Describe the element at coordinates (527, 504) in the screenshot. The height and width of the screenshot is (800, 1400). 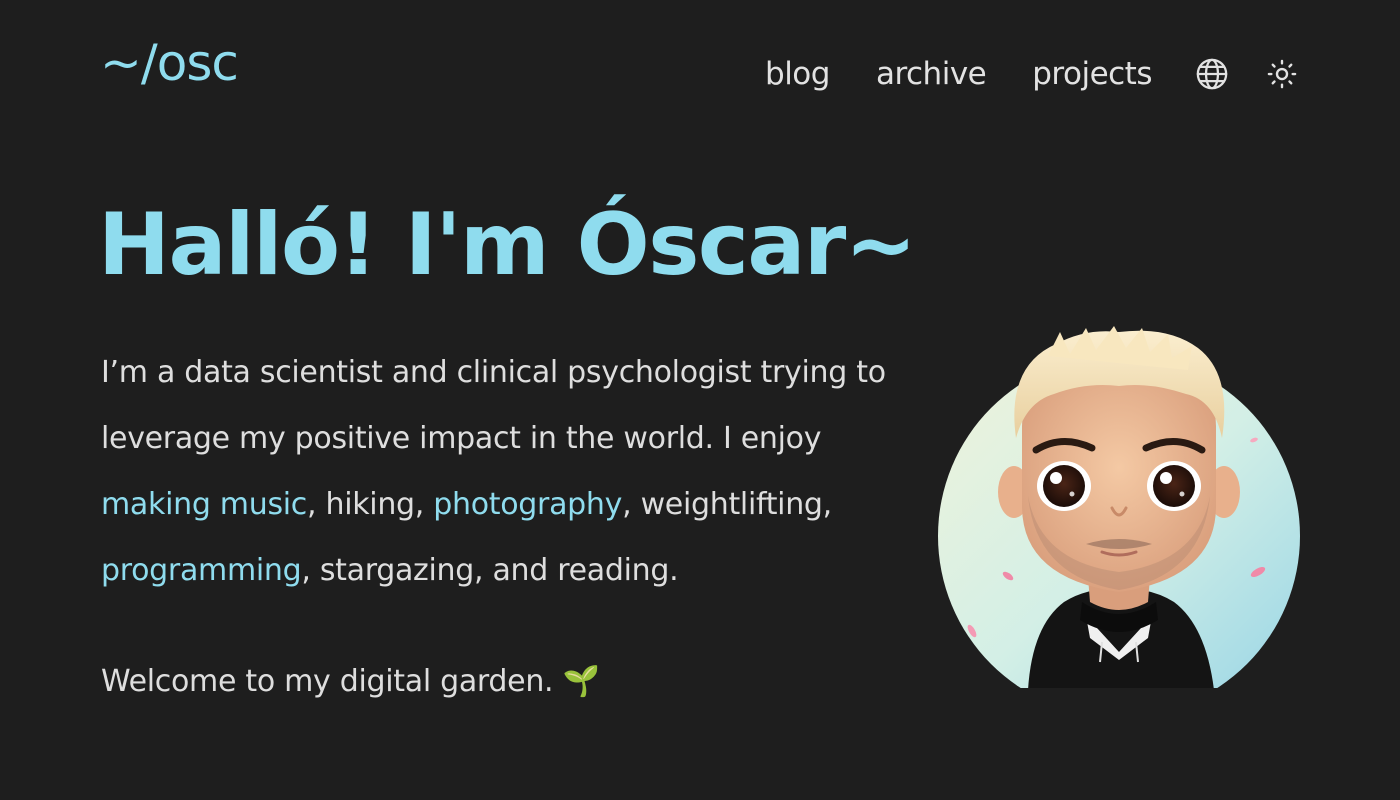
I see `link-photography: photography` at that location.